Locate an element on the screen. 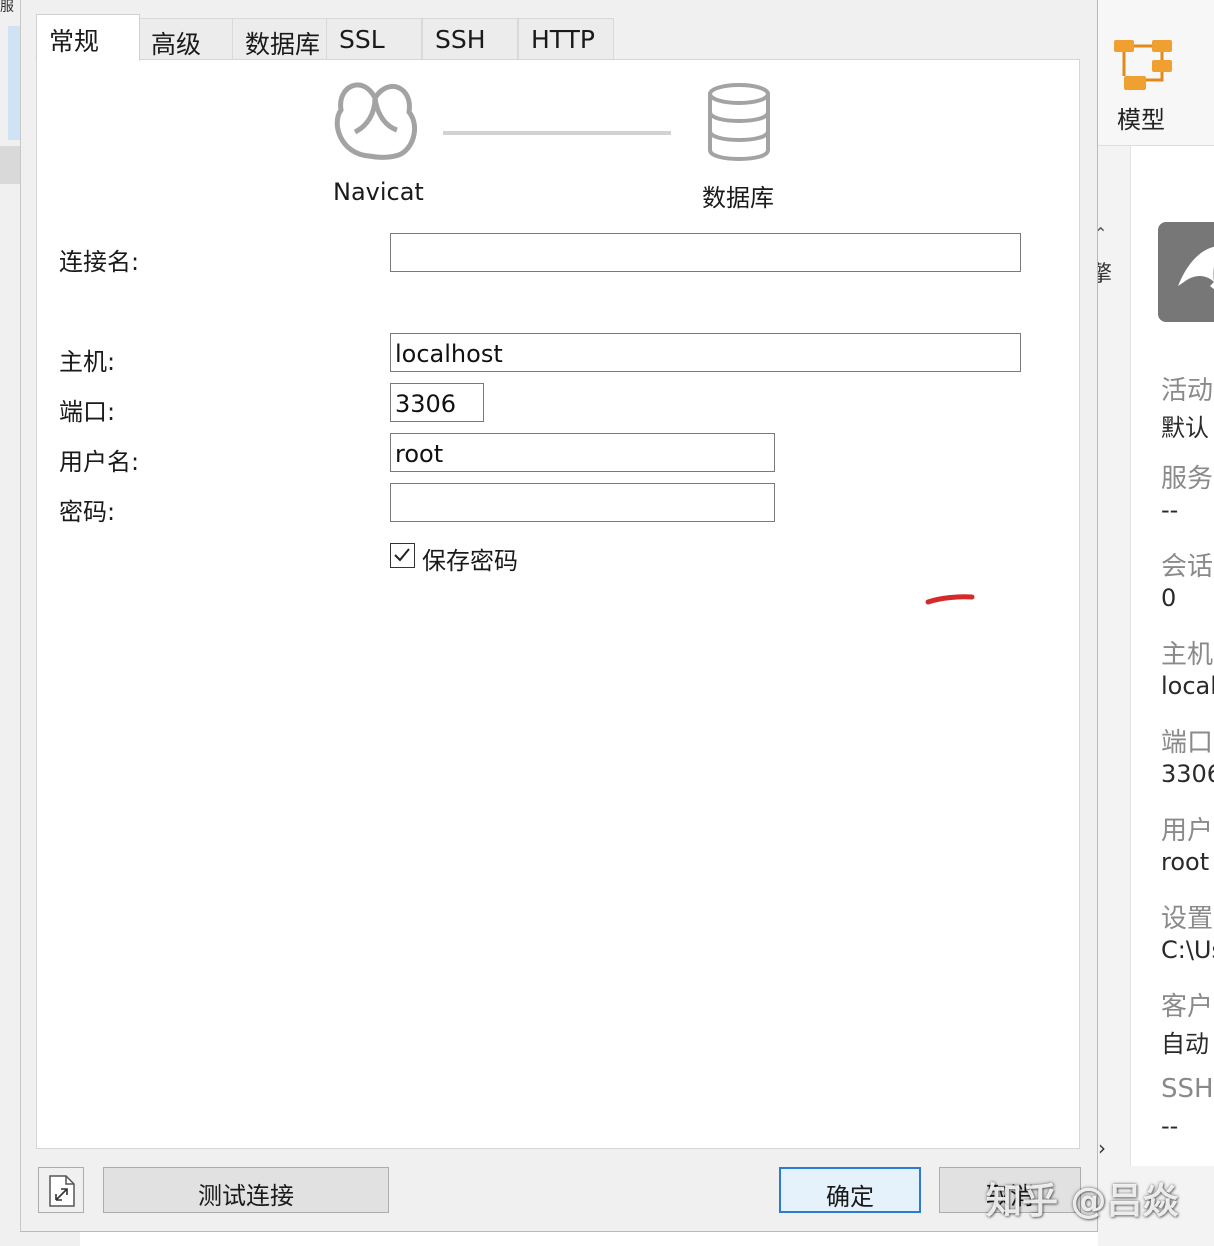 The width and height of the screenshot is (1214, 1246). info-value-session: 0 is located at coordinates (1169, 598).